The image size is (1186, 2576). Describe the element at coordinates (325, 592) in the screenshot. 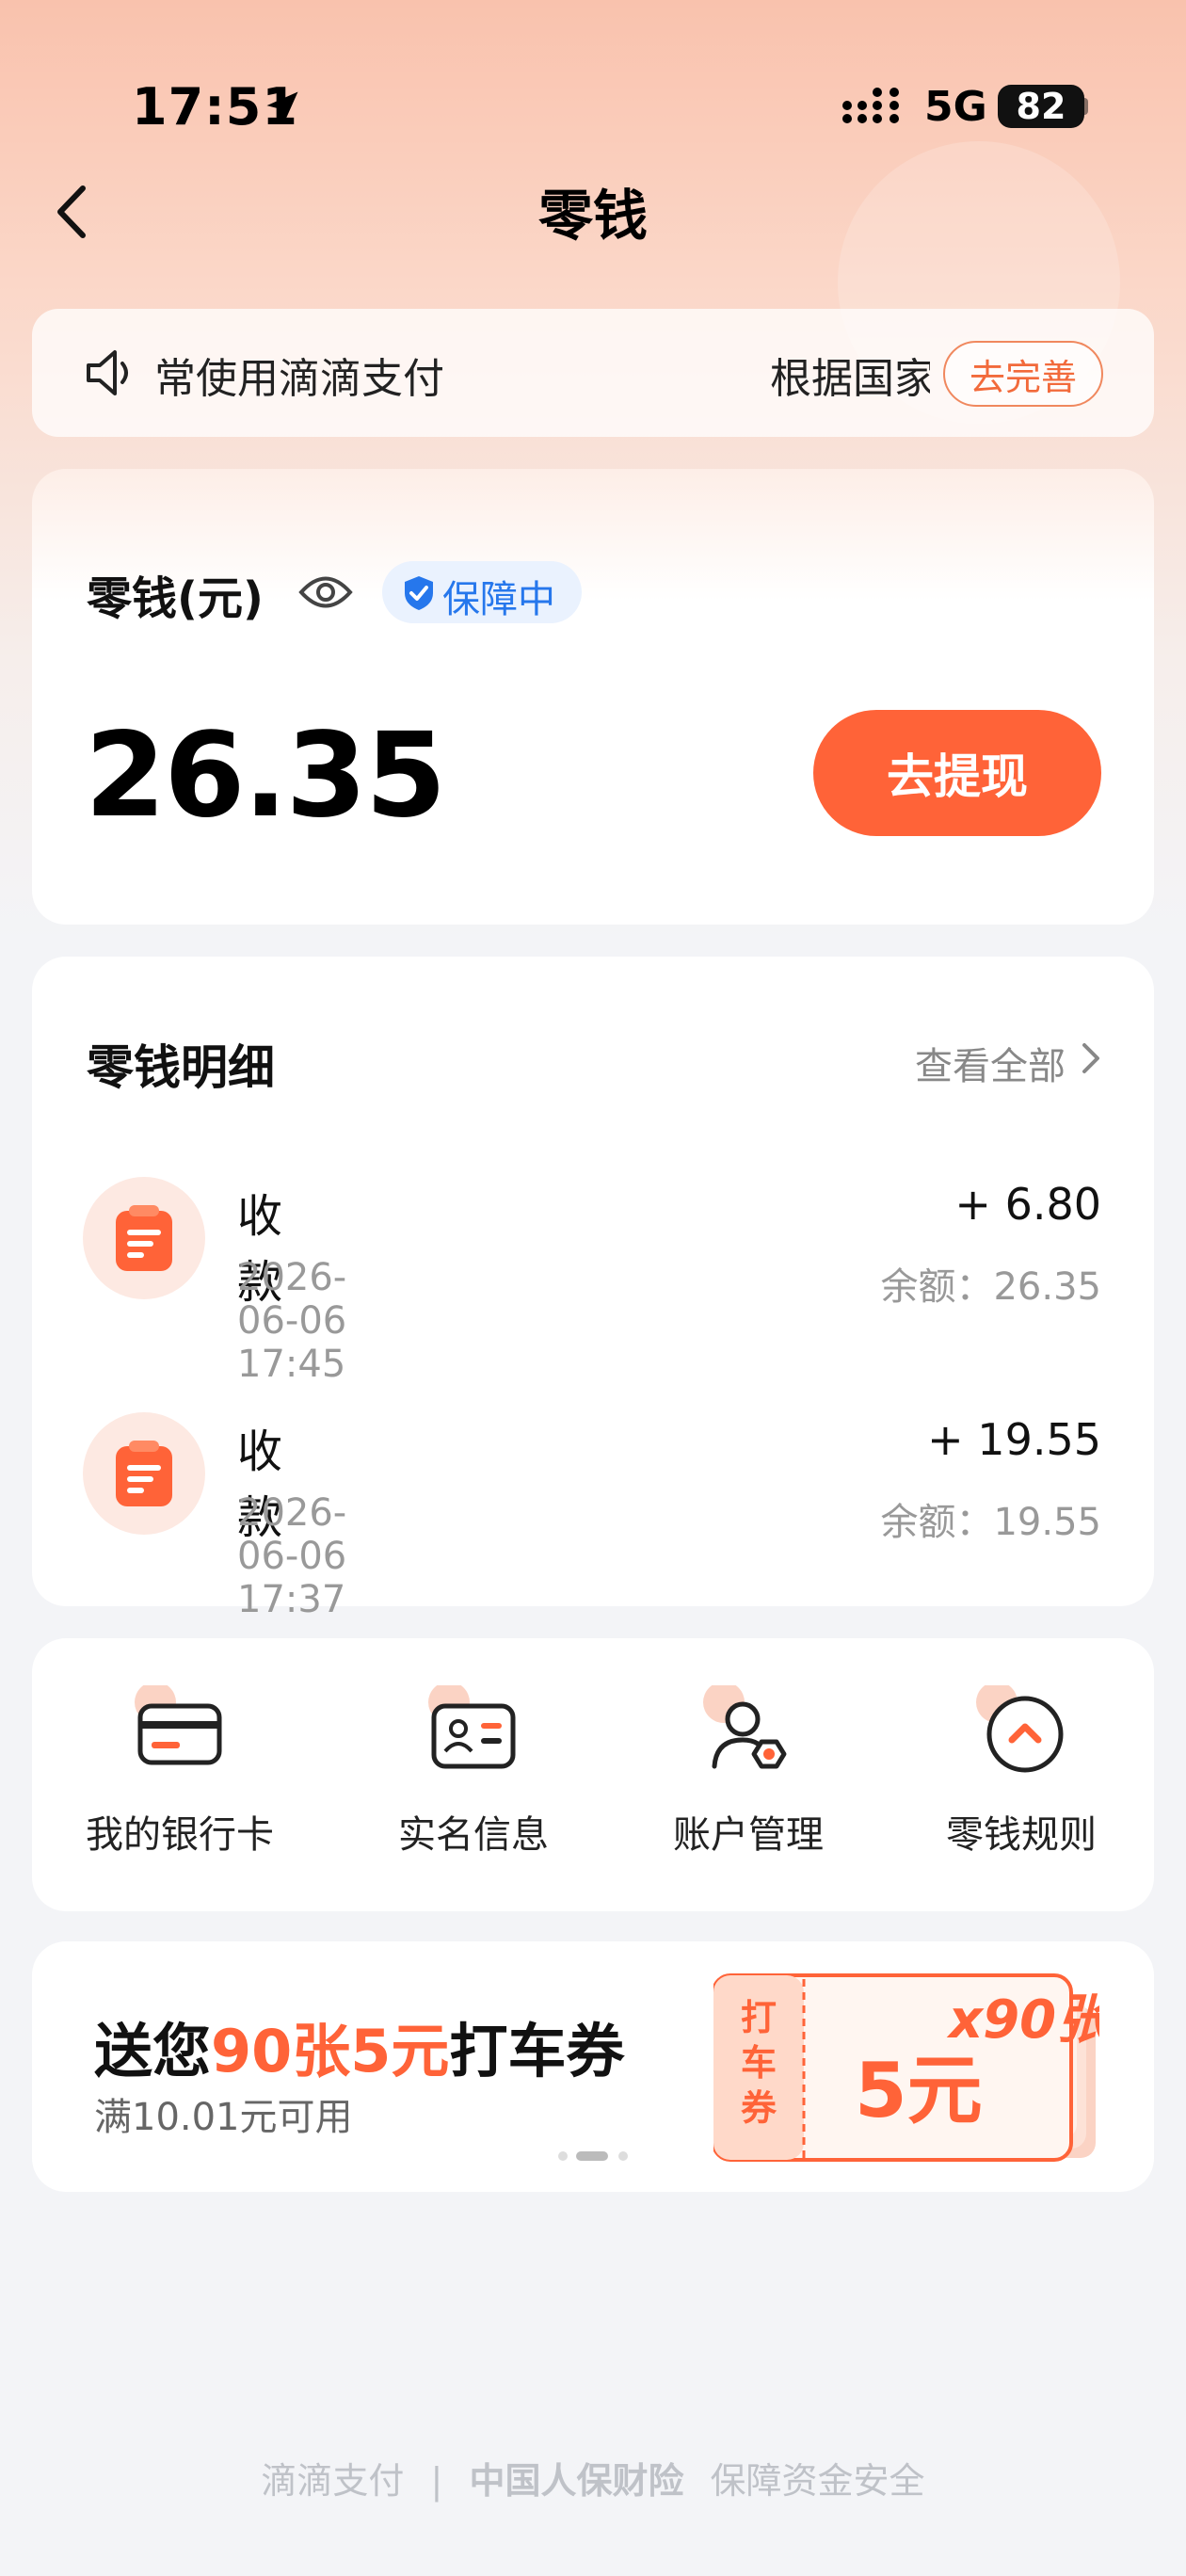

I see `eye-icon` at that location.